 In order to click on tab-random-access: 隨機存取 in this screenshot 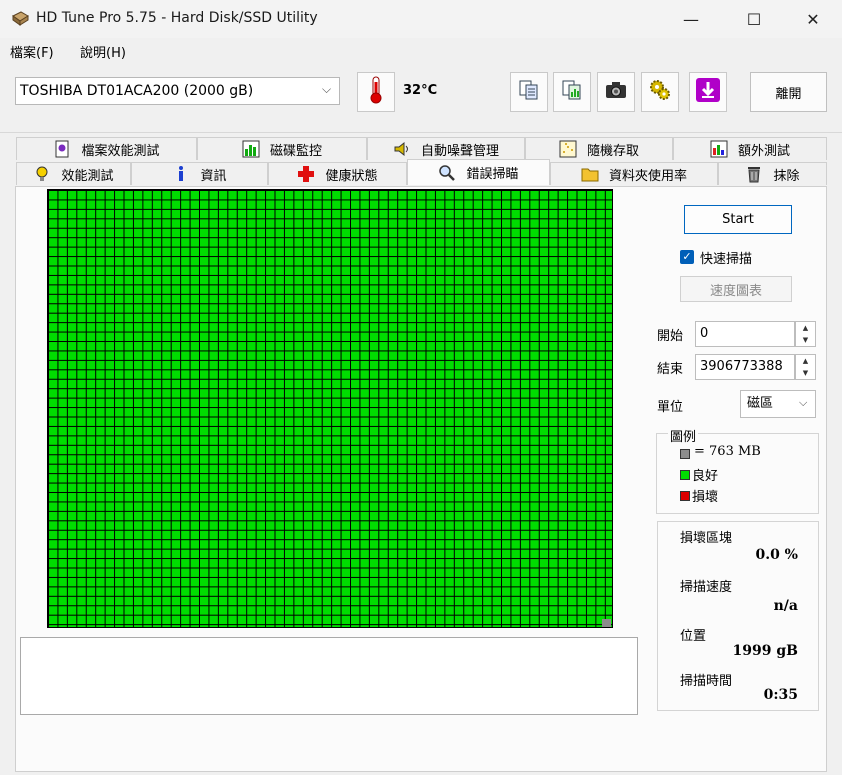, I will do `click(599, 148)`.